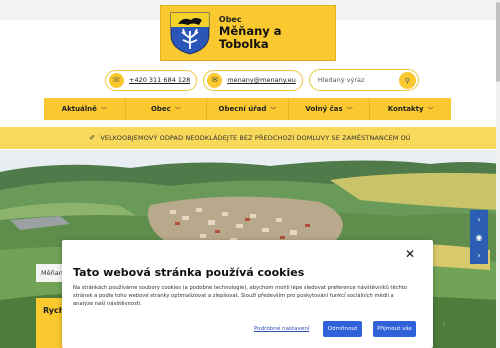  I want to click on search-icon: ⚲, so click(407, 80).